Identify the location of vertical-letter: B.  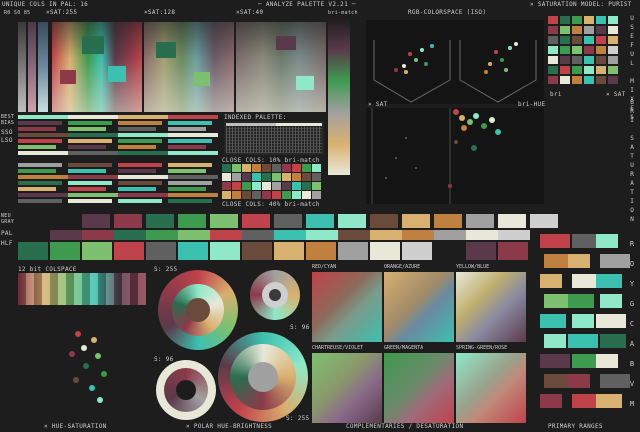
(632, 102).